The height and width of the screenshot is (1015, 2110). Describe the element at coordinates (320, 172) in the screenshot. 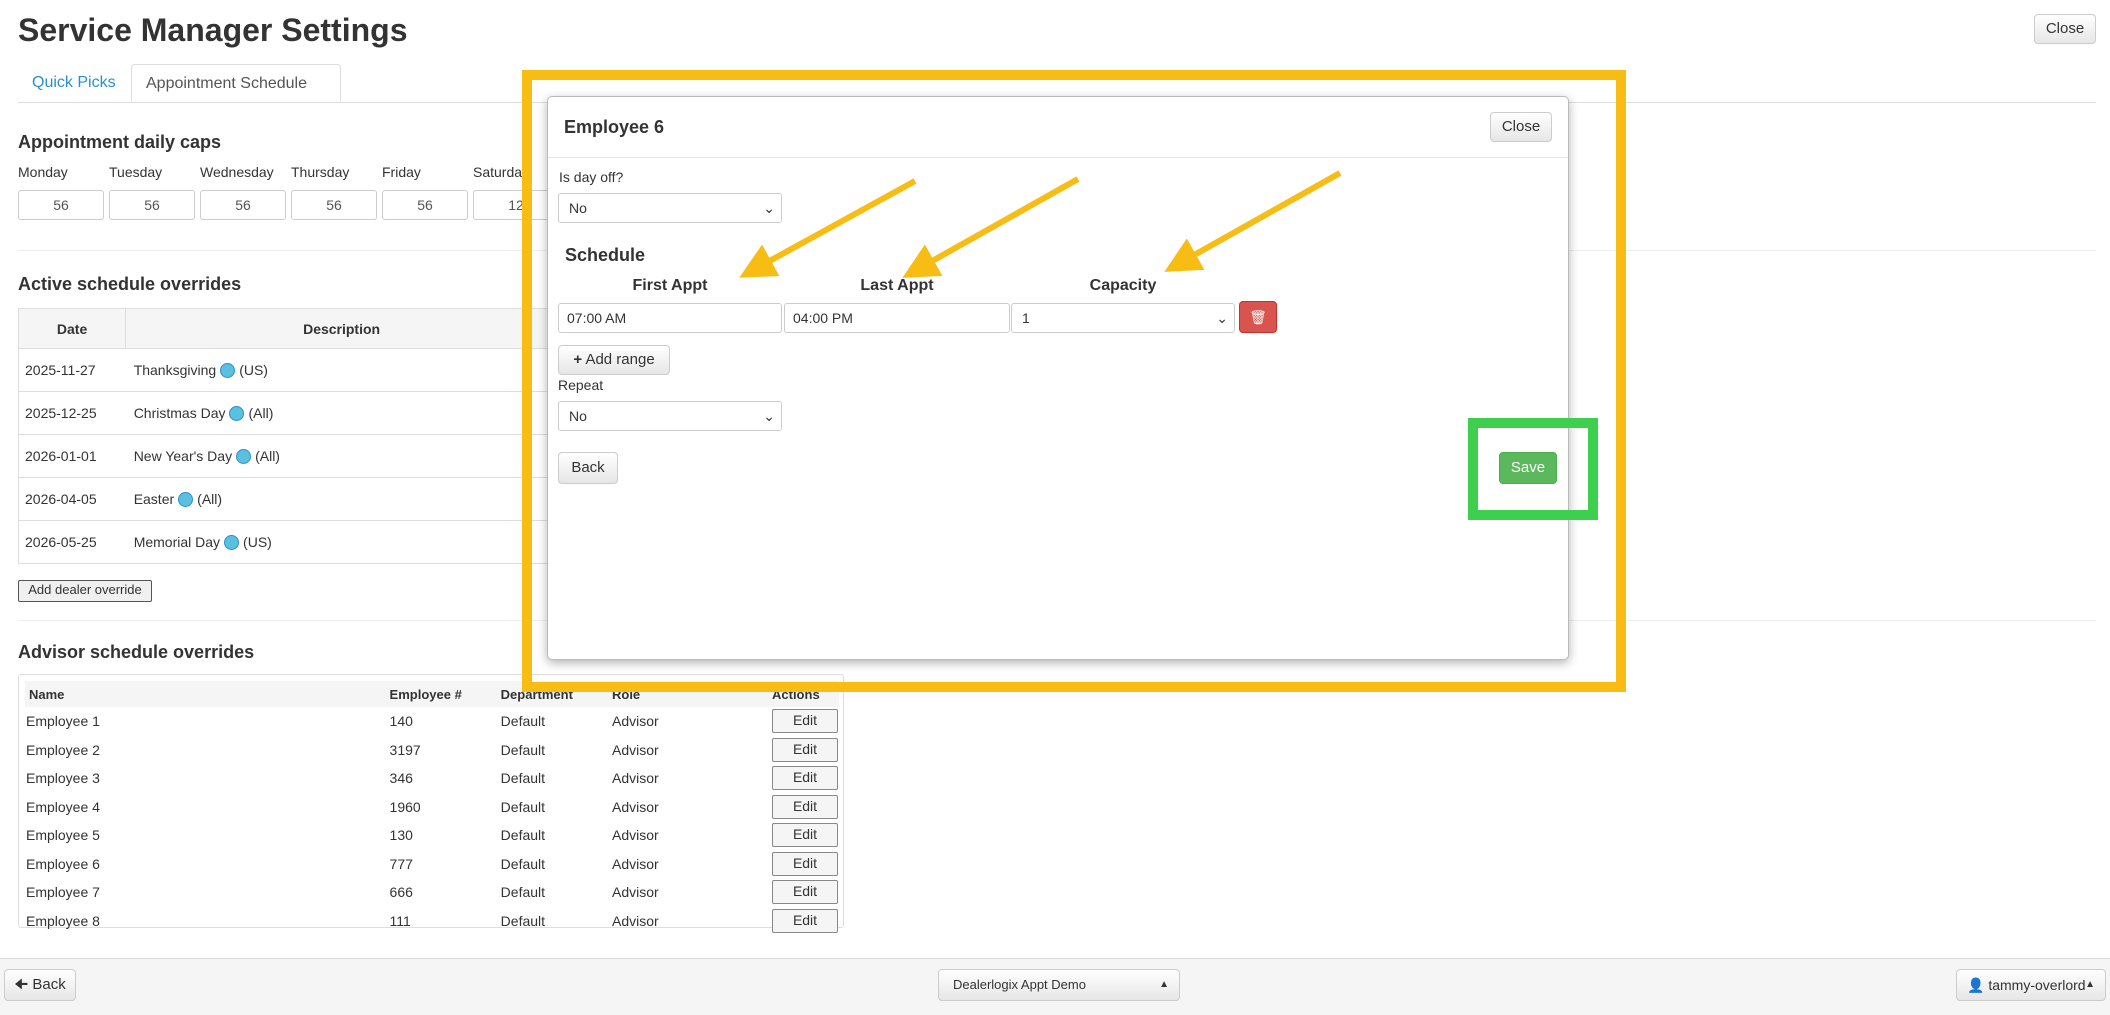

I see `cap-label-thursday: Thursday` at that location.